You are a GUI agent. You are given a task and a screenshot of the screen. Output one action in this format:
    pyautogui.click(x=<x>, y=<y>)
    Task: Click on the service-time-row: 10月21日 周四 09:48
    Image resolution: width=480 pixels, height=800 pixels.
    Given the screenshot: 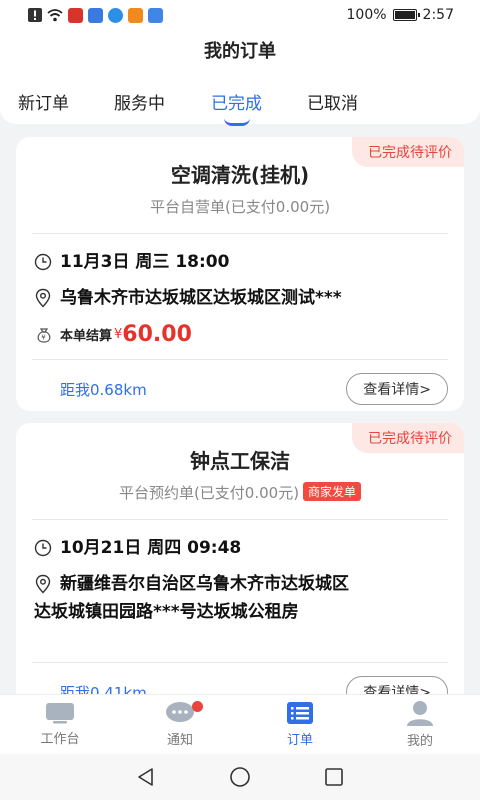 What is the action you would take?
    pyautogui.click(x=240, y=548)
    